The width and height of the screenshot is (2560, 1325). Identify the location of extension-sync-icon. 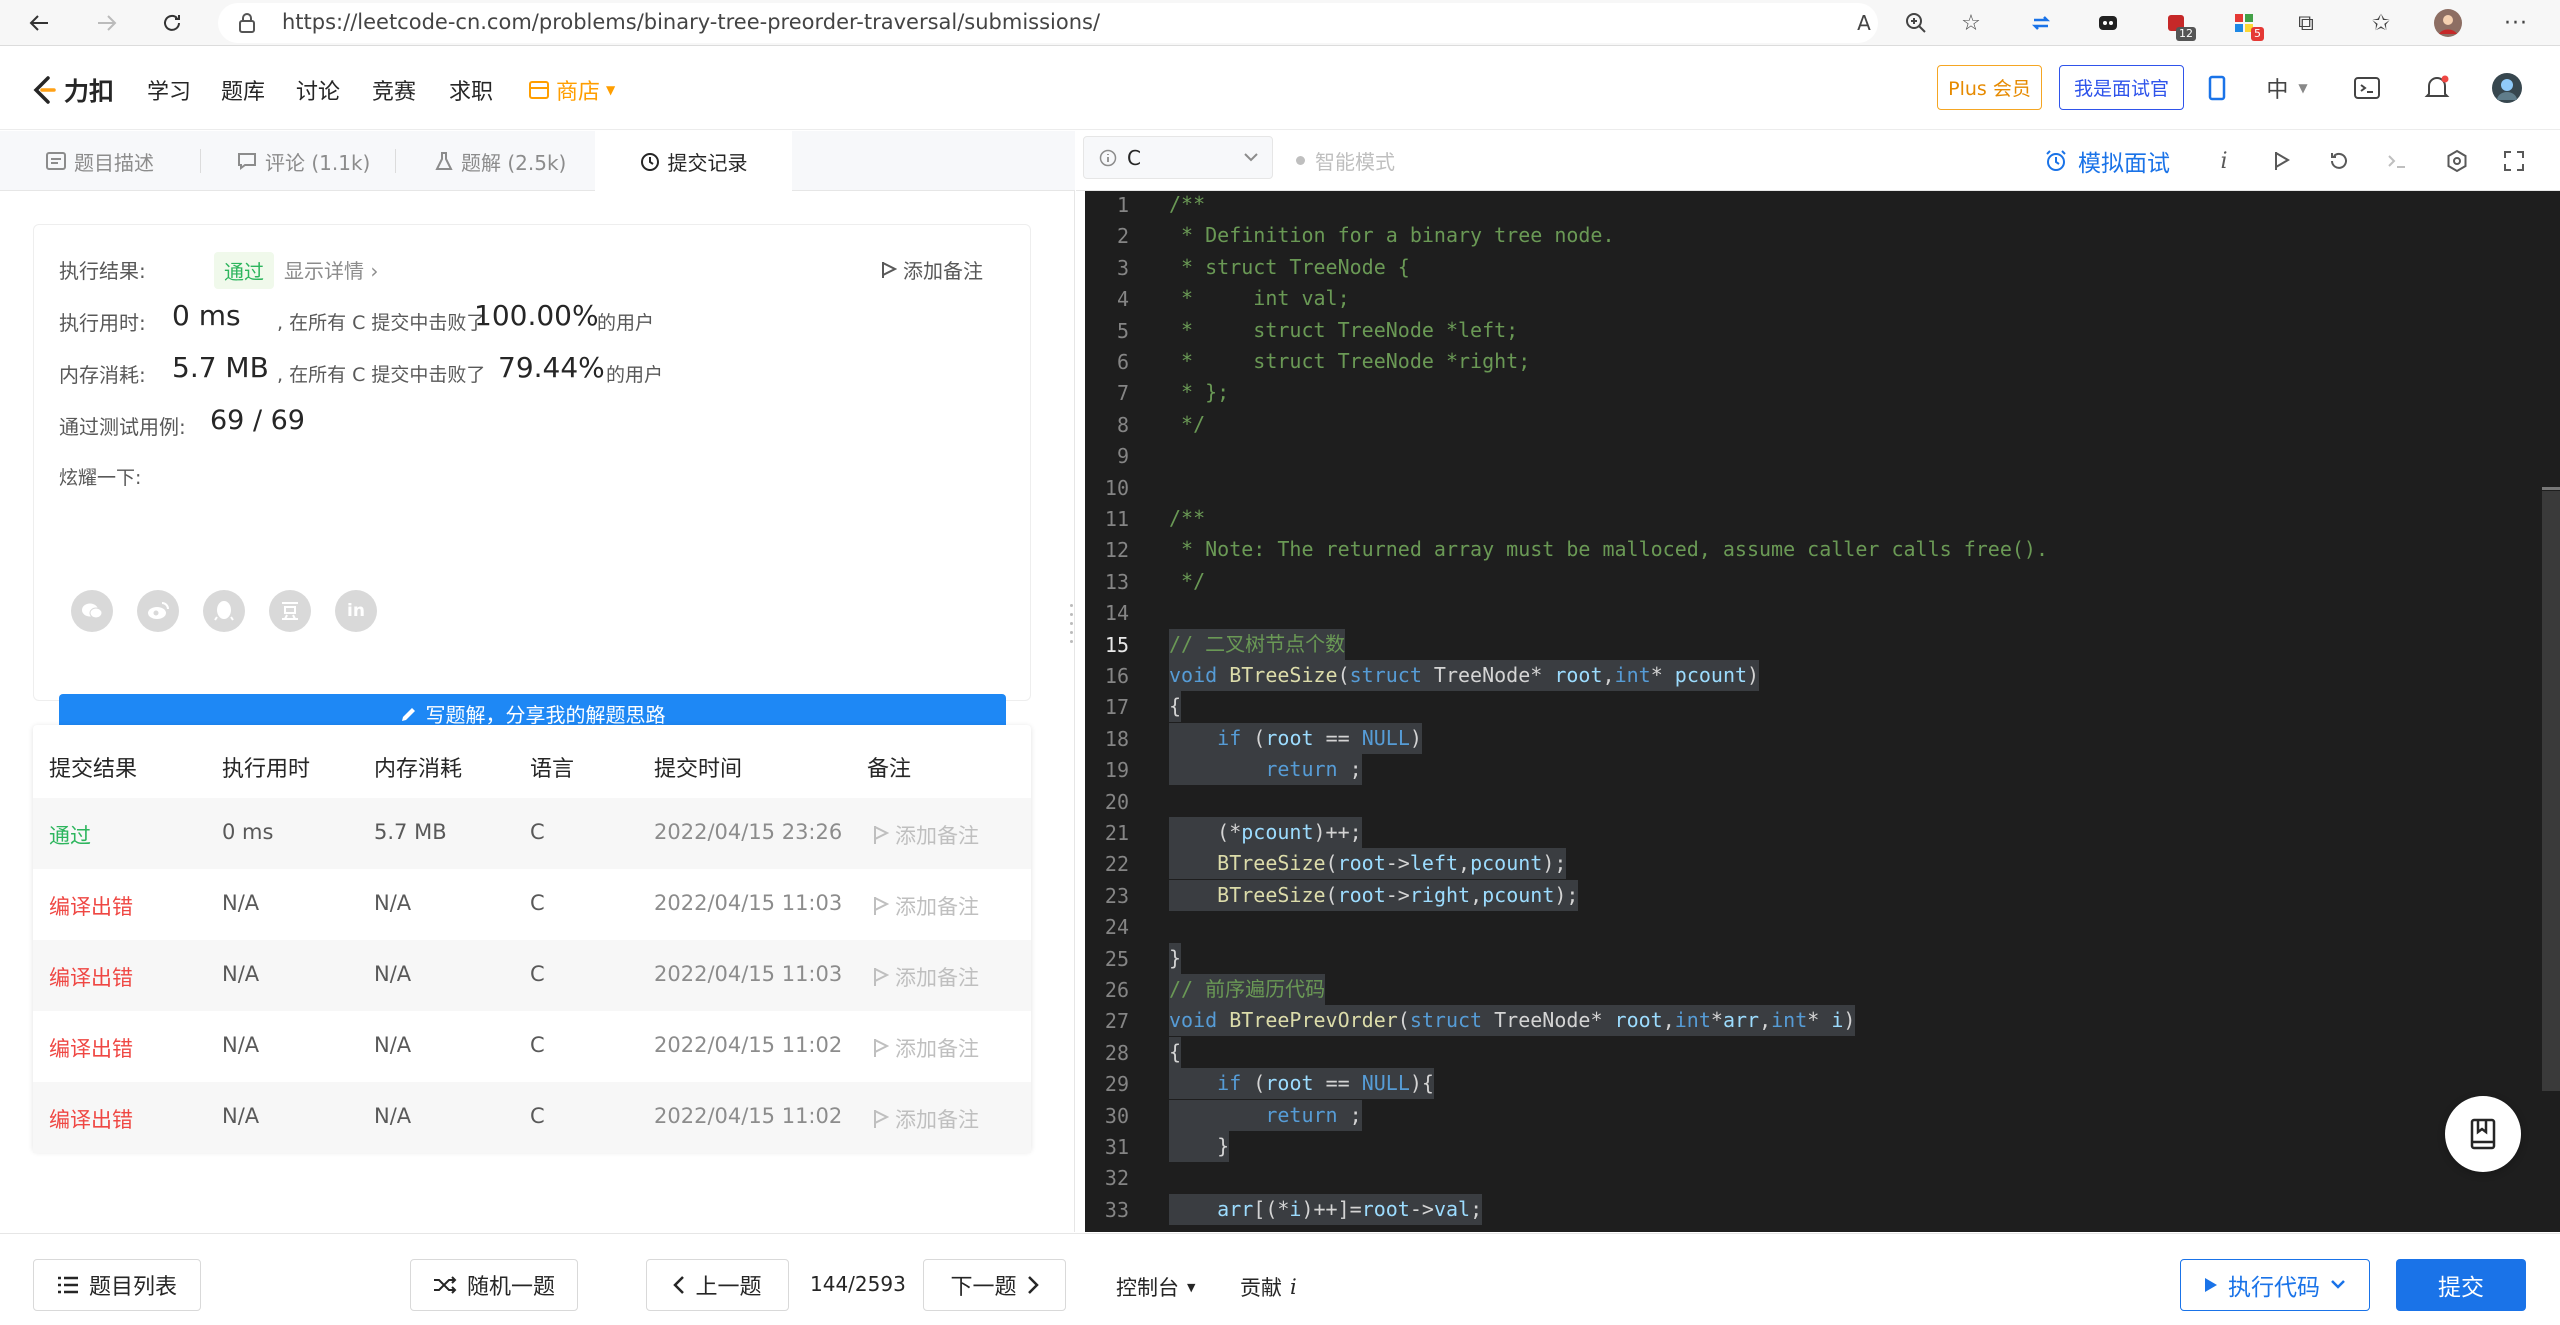
(2041, 23).